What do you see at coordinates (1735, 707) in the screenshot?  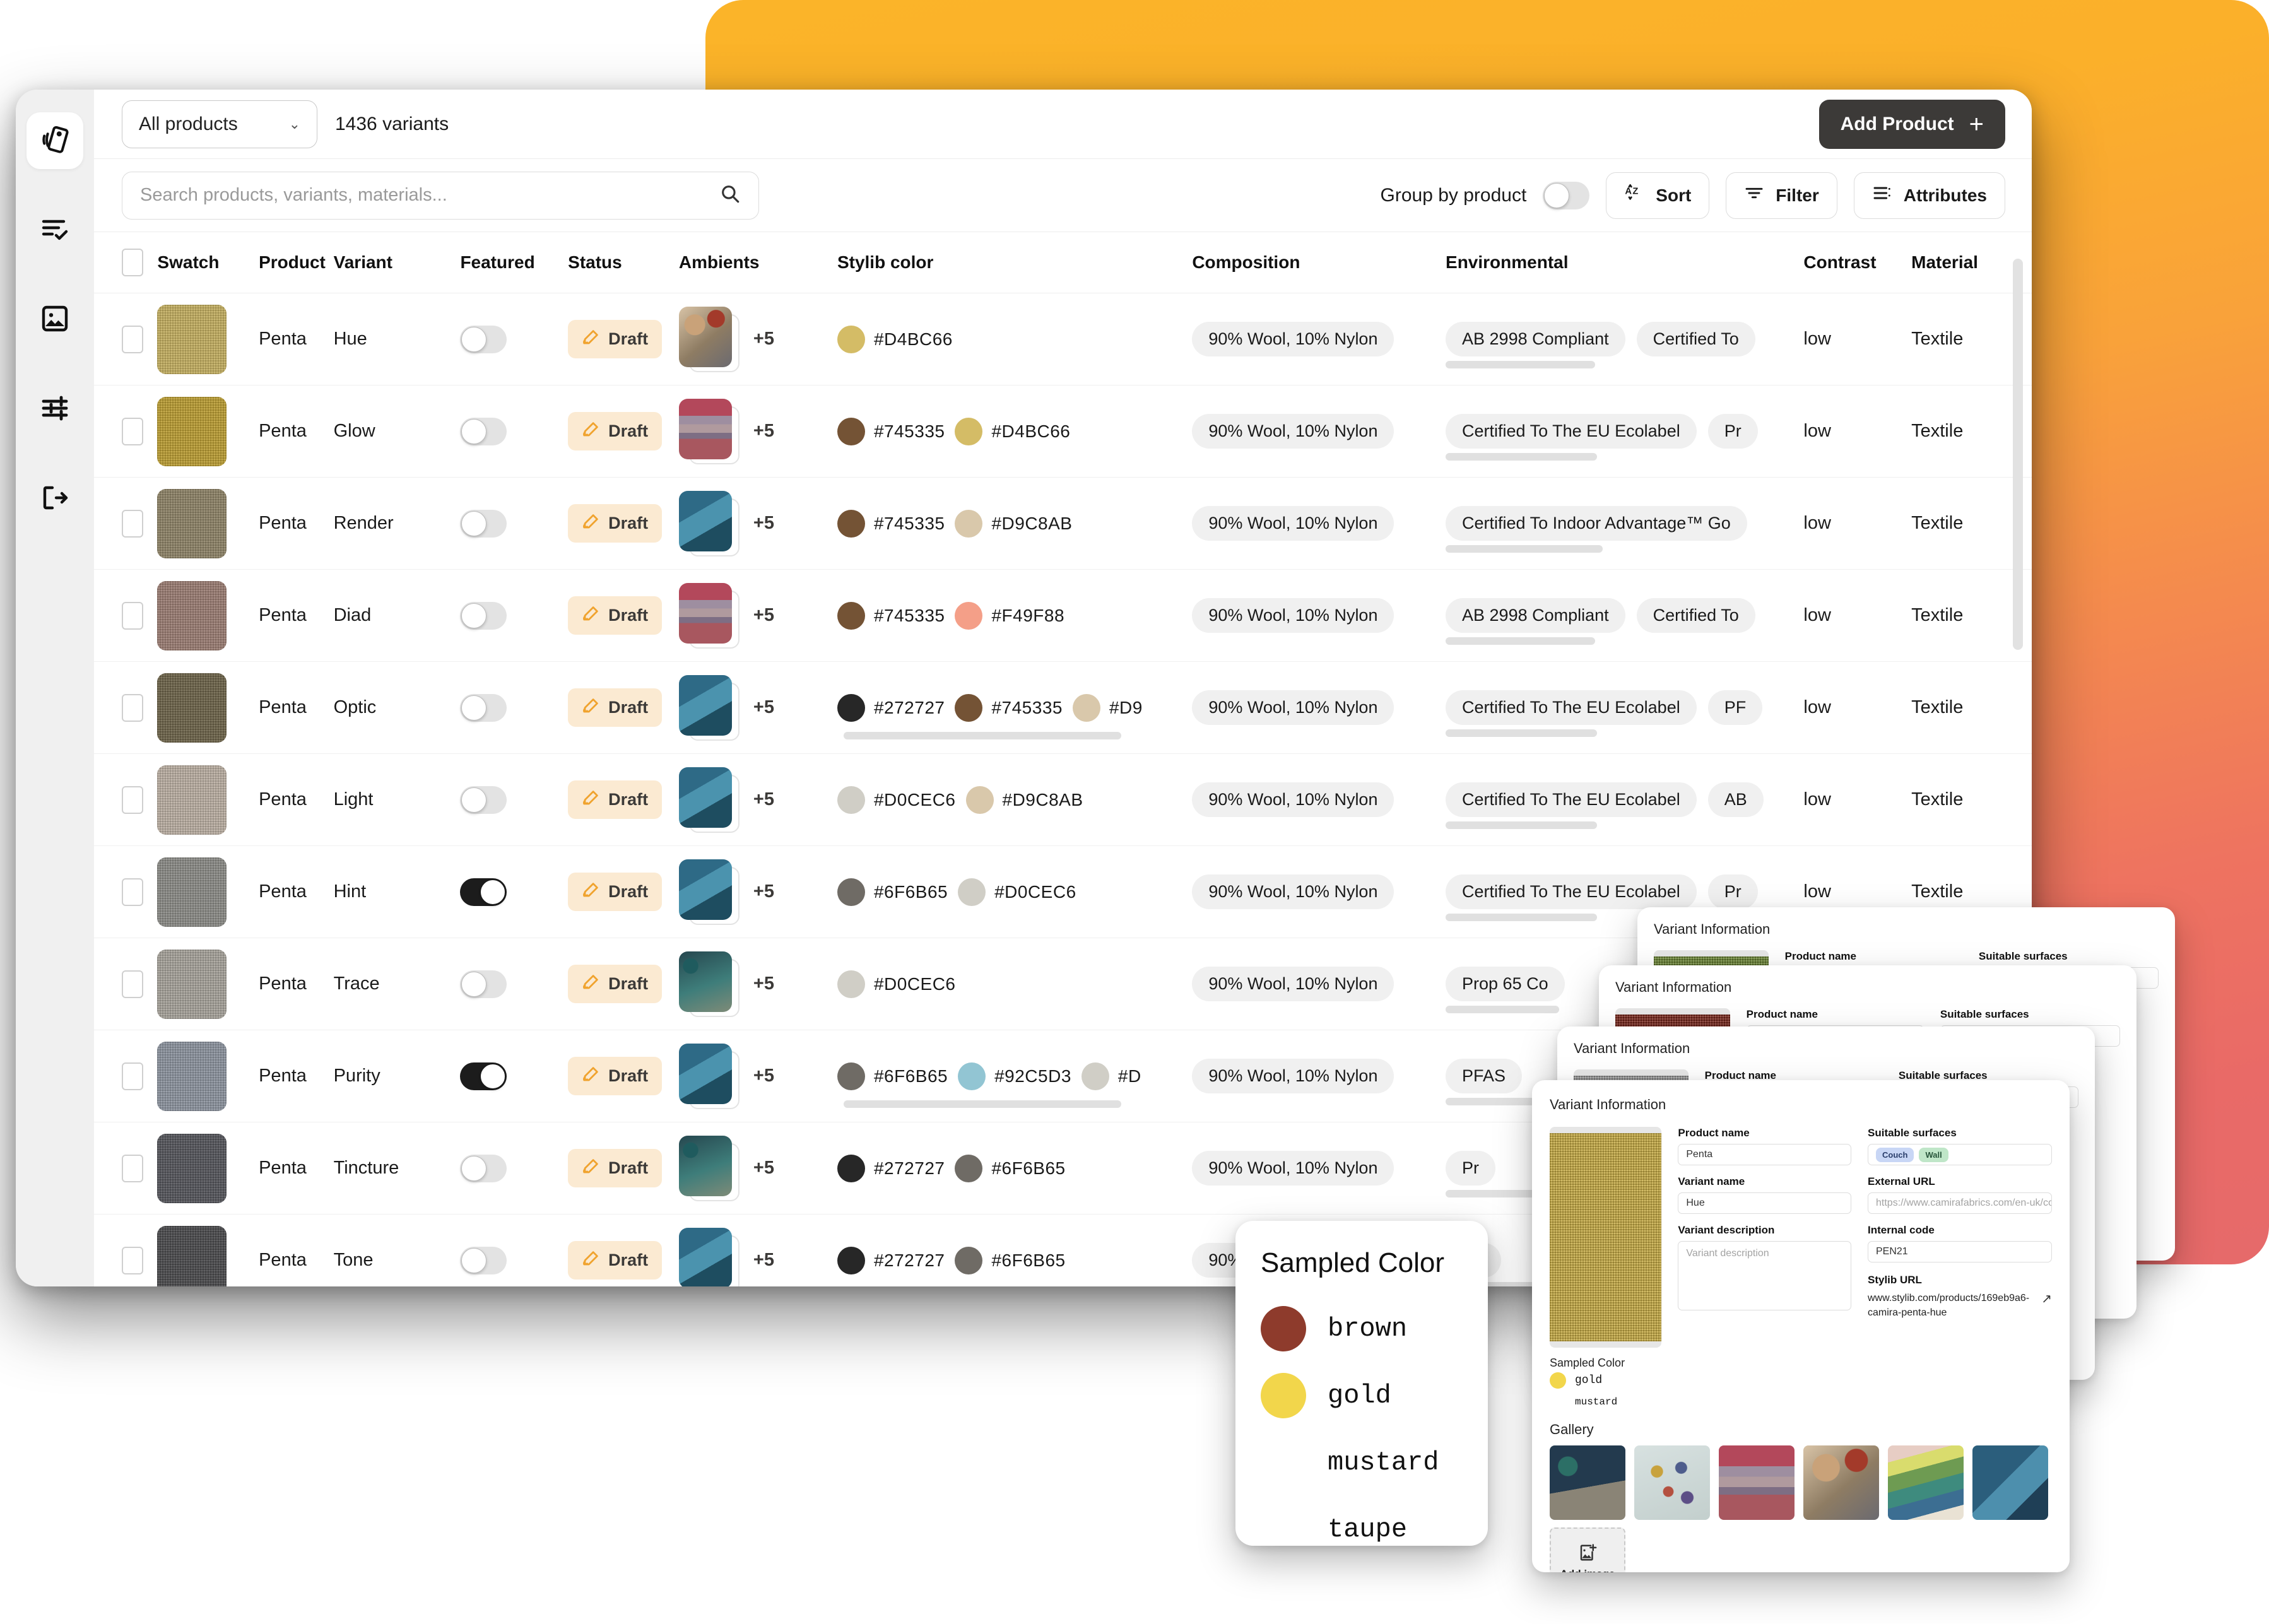 I see `environmental-pill: PF` at bounding box center [1735, 707].